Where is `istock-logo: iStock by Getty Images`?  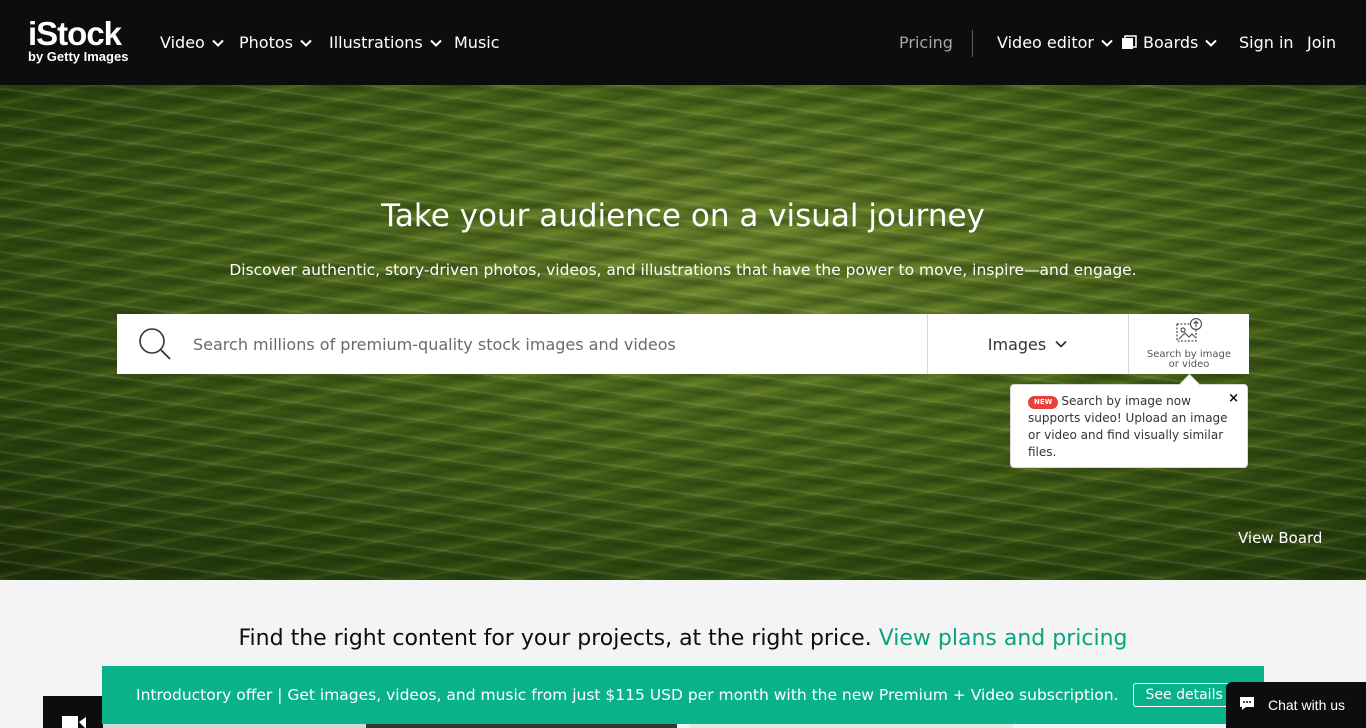 istock-logo: iStock by Getty Images is located at coordinates (83, 42).